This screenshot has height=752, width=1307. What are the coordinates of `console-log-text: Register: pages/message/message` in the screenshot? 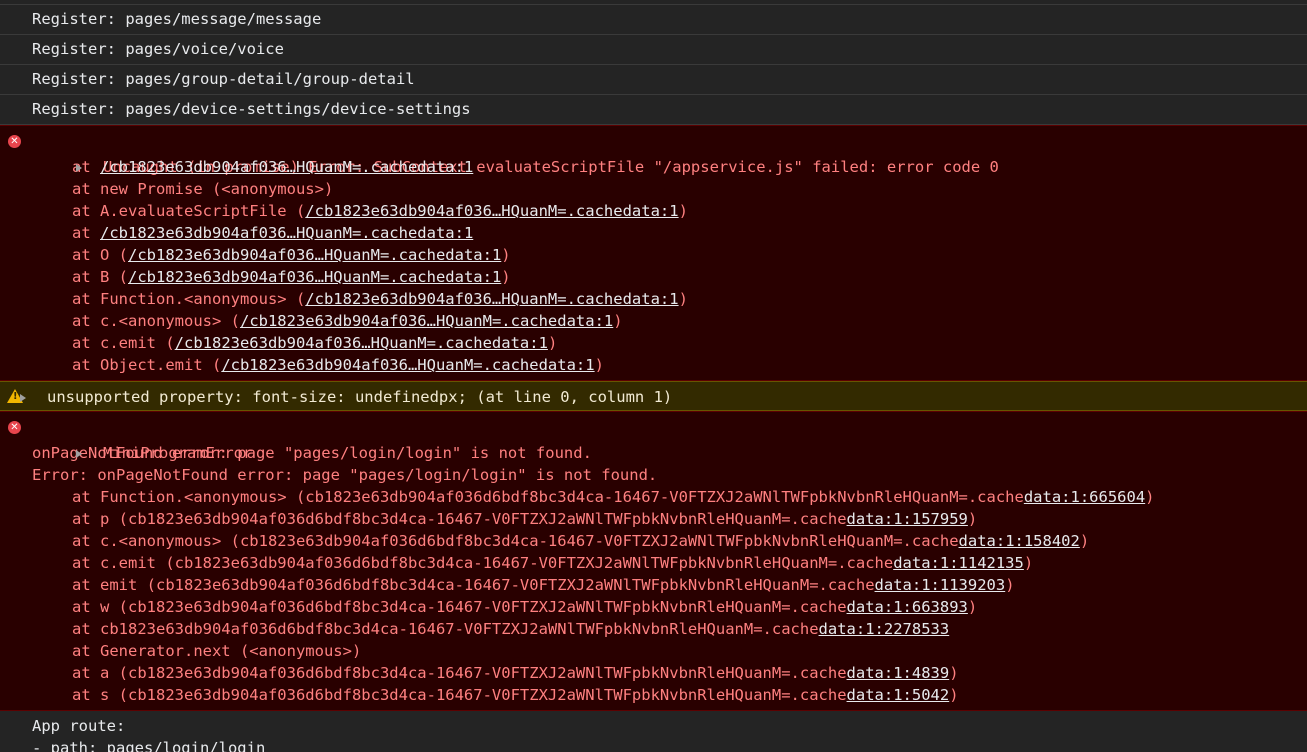 It's located at (177, 19).